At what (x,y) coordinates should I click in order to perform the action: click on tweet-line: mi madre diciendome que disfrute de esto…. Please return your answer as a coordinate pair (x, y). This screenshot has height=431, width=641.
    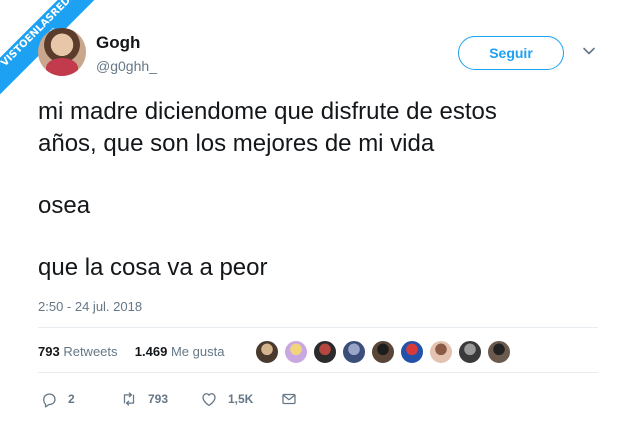
    Looking at the image, I should click on (267, 111).